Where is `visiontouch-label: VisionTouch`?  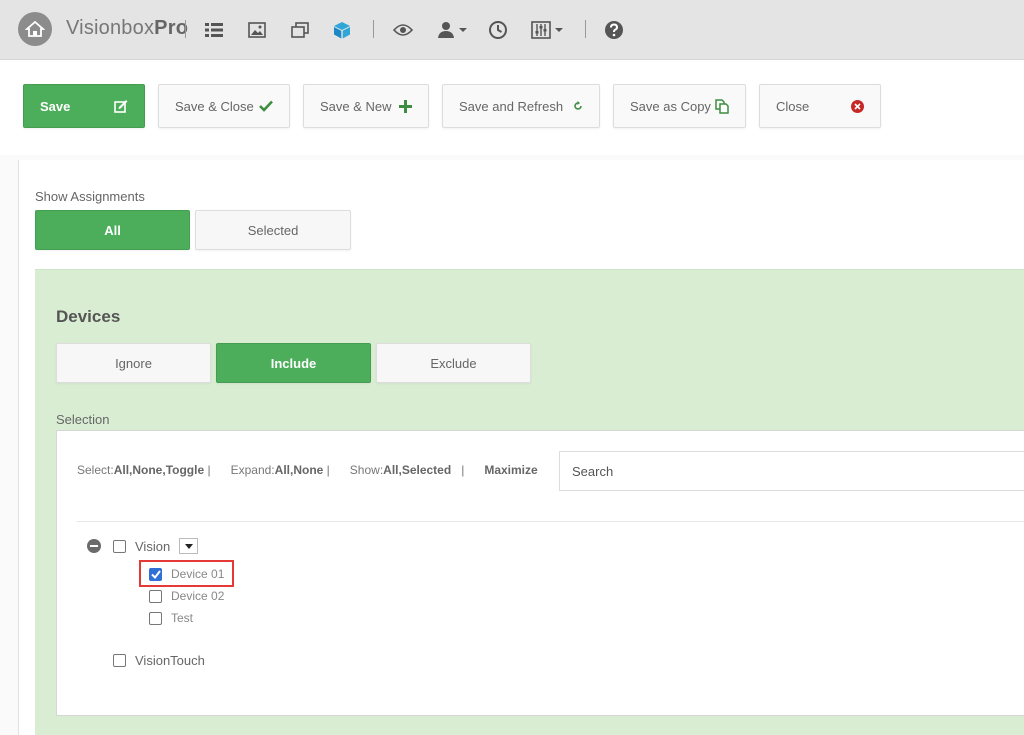 visiontouch-label: VisionTouch is located at coordinates (170, 660).